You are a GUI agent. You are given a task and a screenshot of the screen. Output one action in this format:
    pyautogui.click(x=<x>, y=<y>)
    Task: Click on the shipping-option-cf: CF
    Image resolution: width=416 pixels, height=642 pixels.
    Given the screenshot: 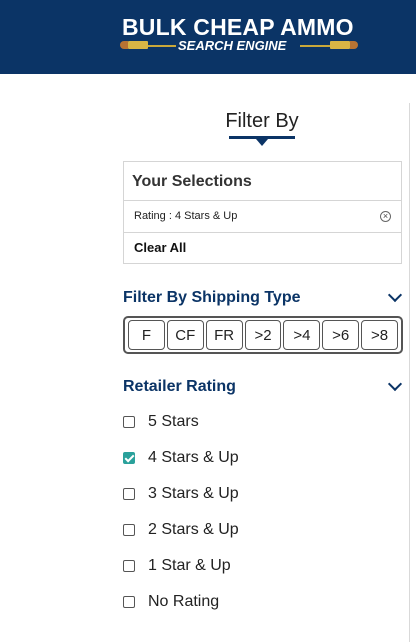 What is the action you would take?
    pyautogui.click(x=185, y=335)
    